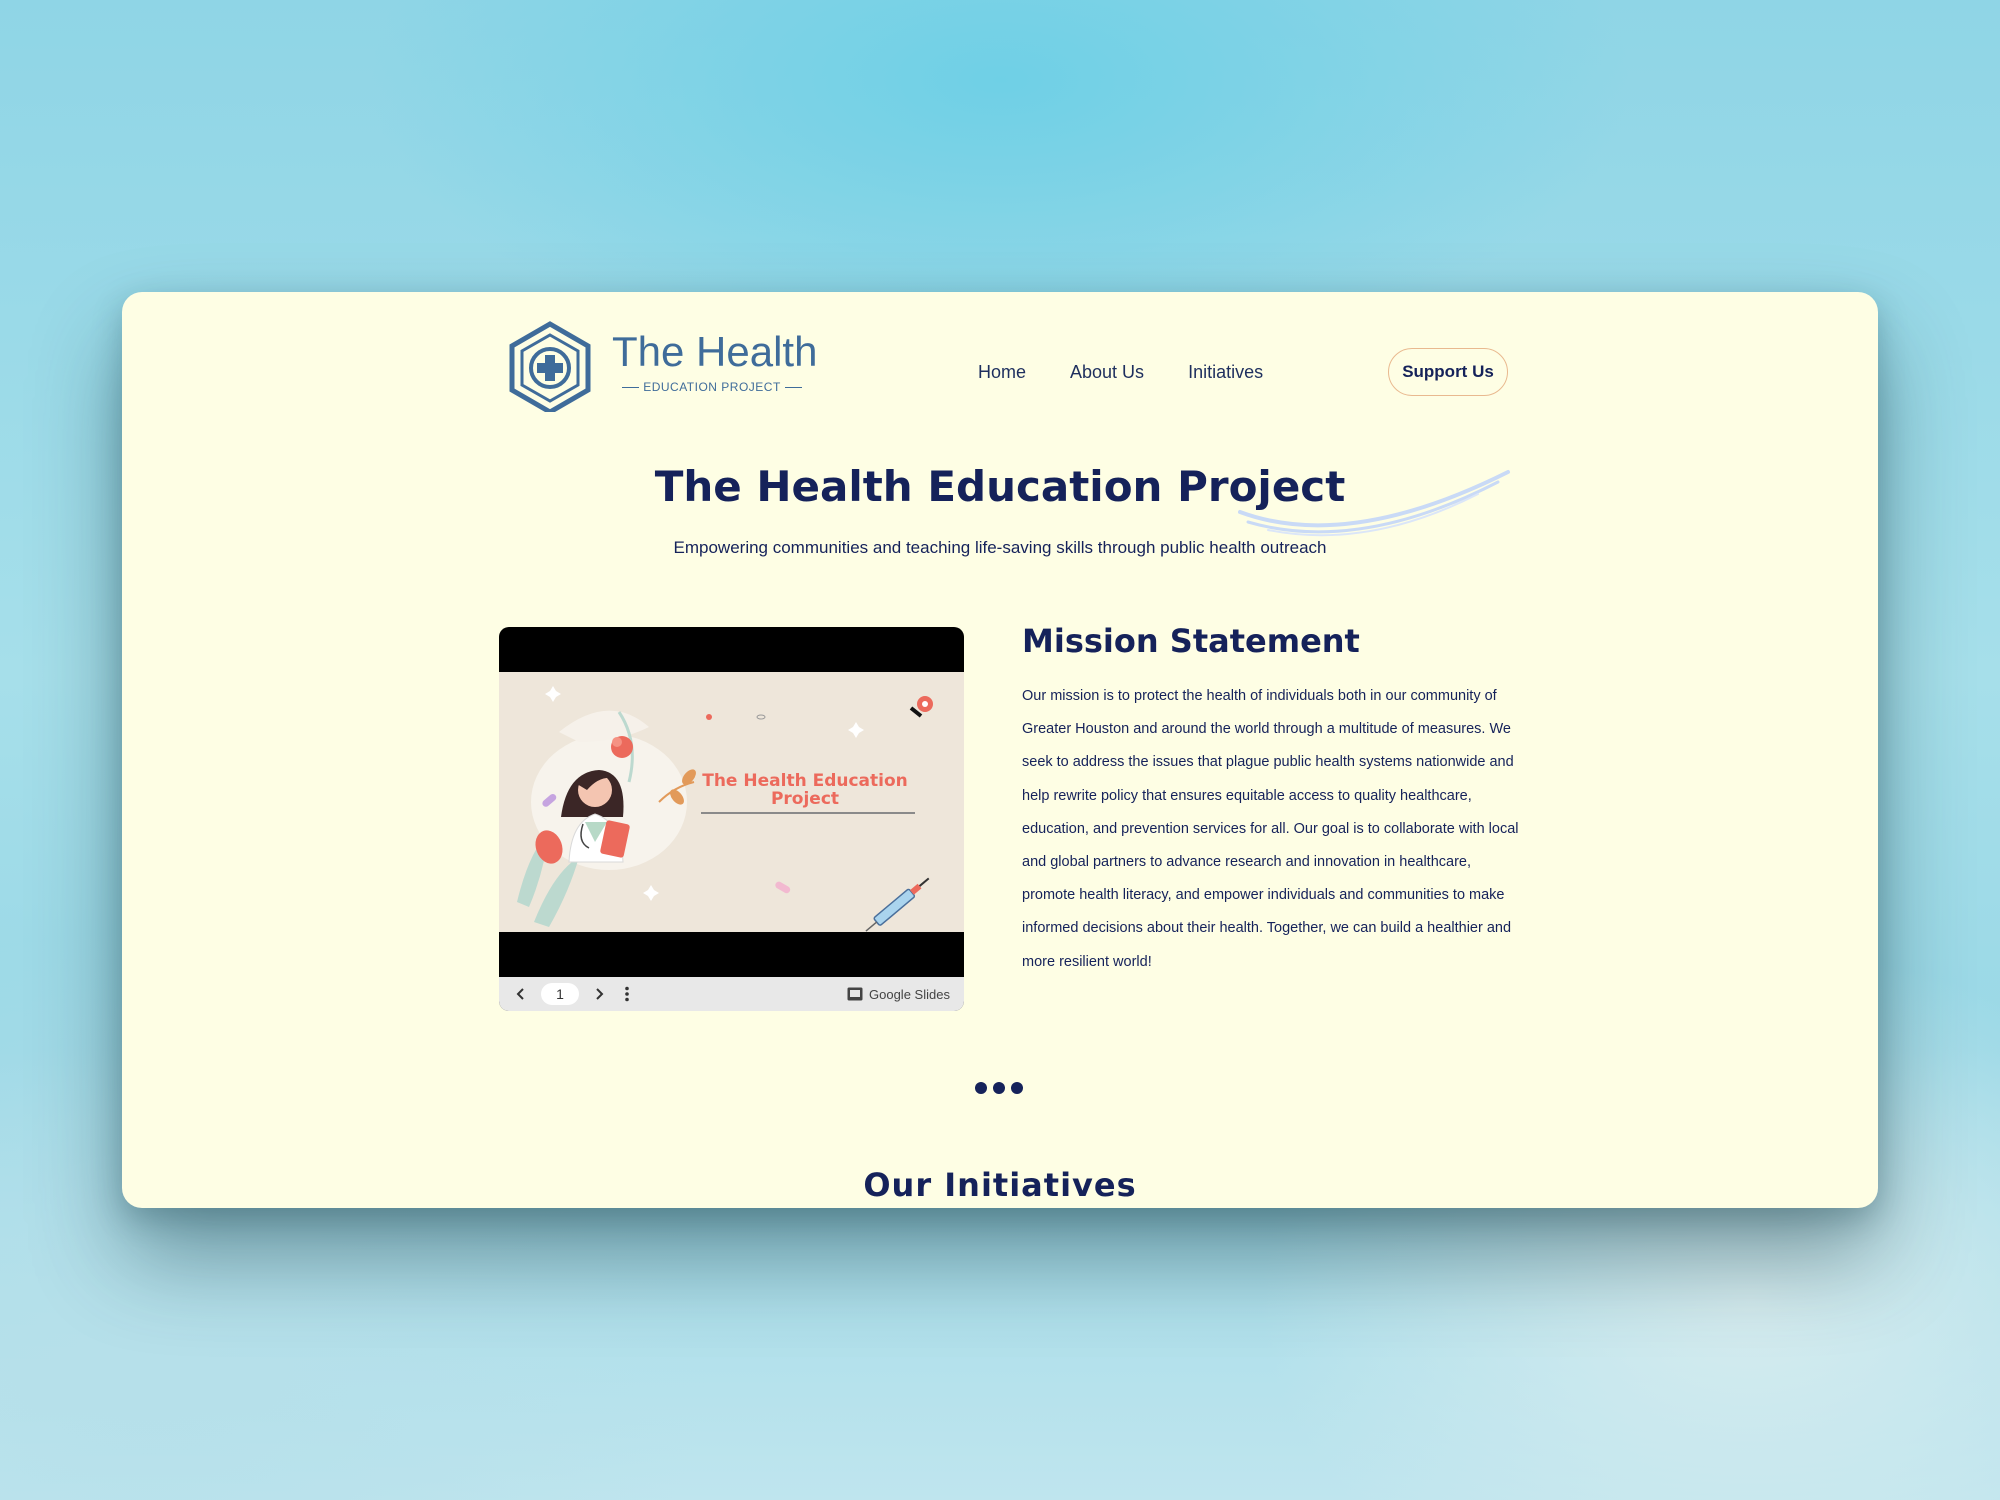 The height and width of the screenshot is (1500, 2000). I want to click on chevron-right-icon, so click(600, 994).